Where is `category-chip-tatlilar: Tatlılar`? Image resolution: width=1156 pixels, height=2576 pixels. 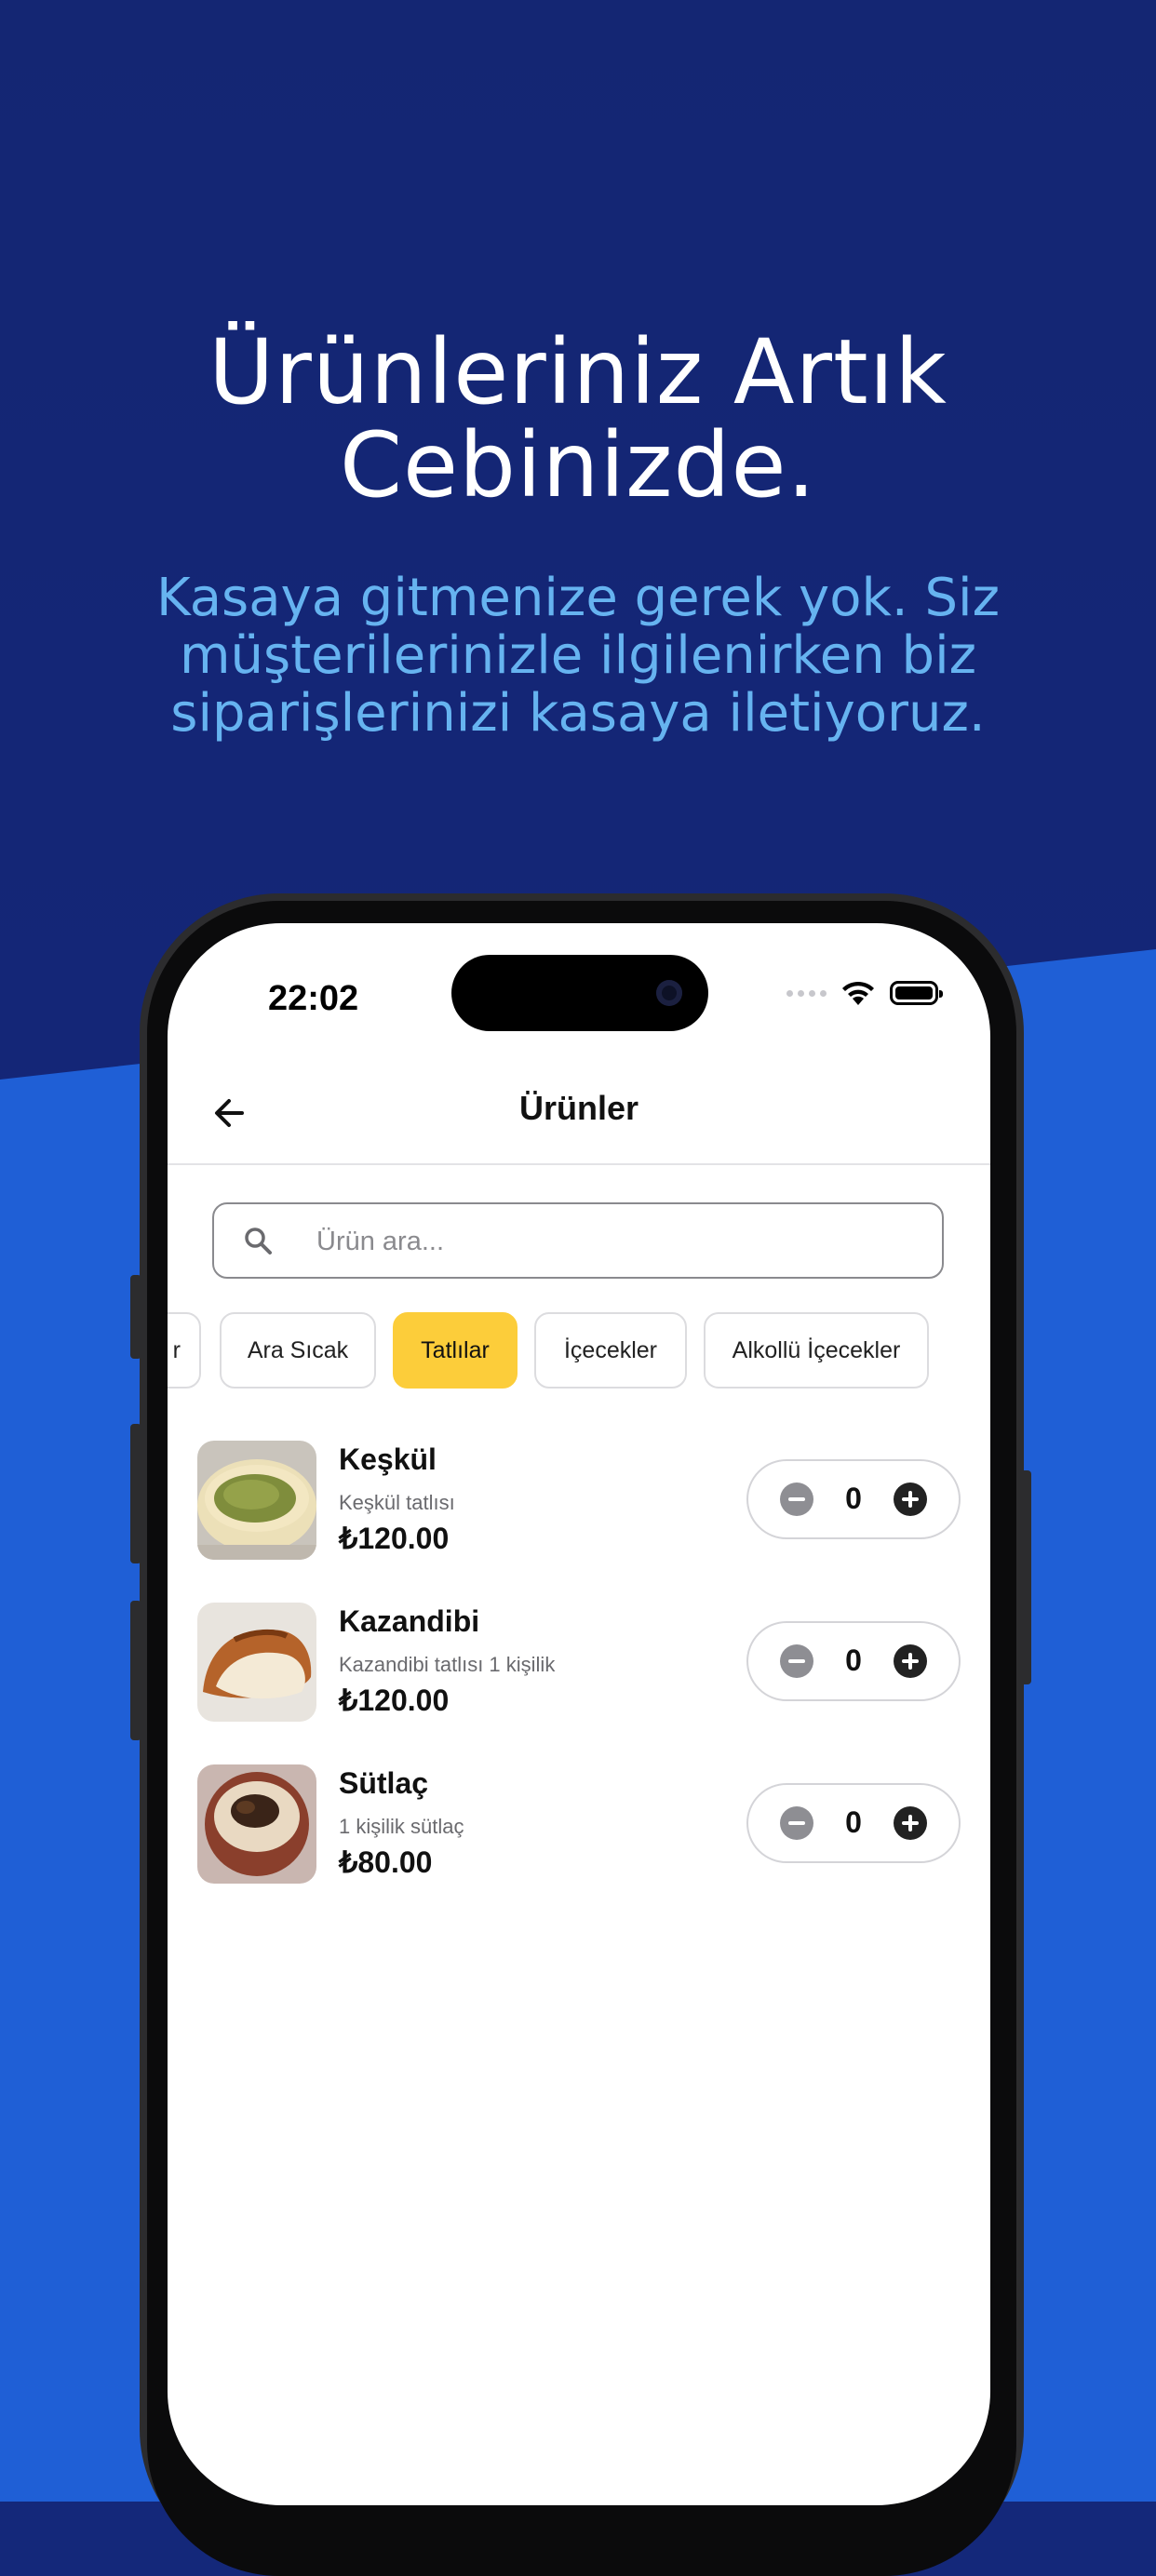 category-chip-tatlilar: Tatlılar is located at coordinates (455, 1350).